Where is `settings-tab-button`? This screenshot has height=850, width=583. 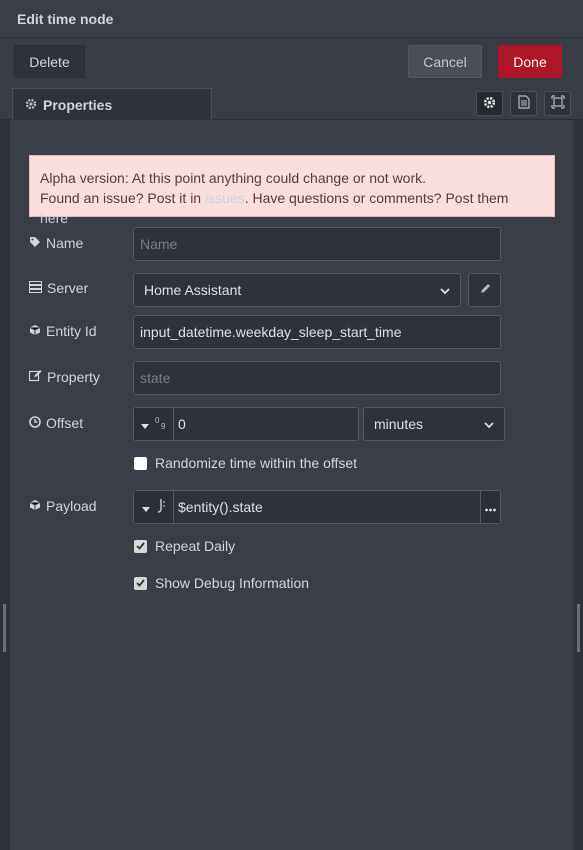 settings-tab-button is located at coordinates (489, 103).